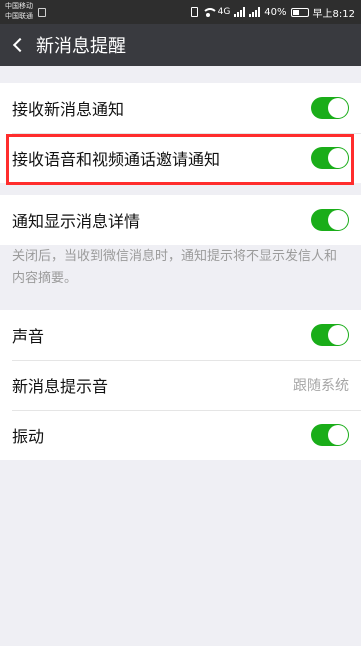 The width and height of the screenshot is (361, 646). I want to click on setting-label: 声音, so click(28, 336).